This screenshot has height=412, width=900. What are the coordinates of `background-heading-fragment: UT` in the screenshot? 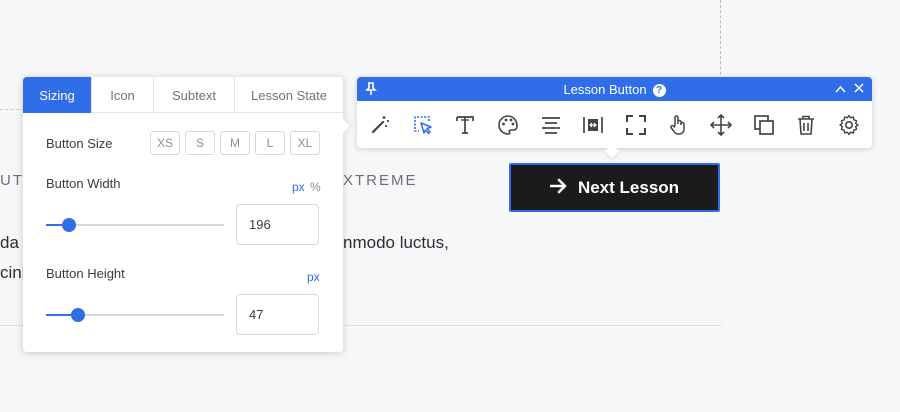 It's located at (12, 180).